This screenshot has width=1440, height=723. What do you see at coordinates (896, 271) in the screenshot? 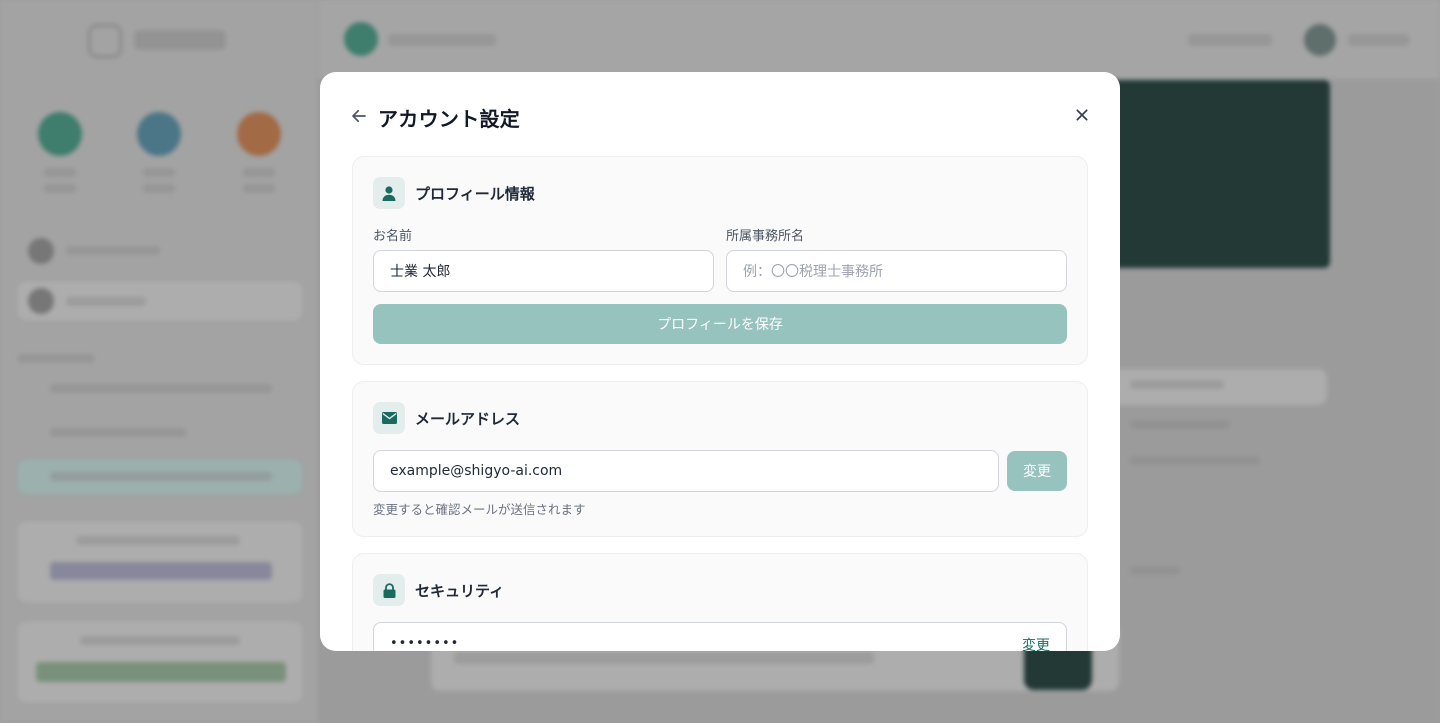
I see `office-name-input: 例：〇〇税理士事務所` at bounding box center [896, 271].